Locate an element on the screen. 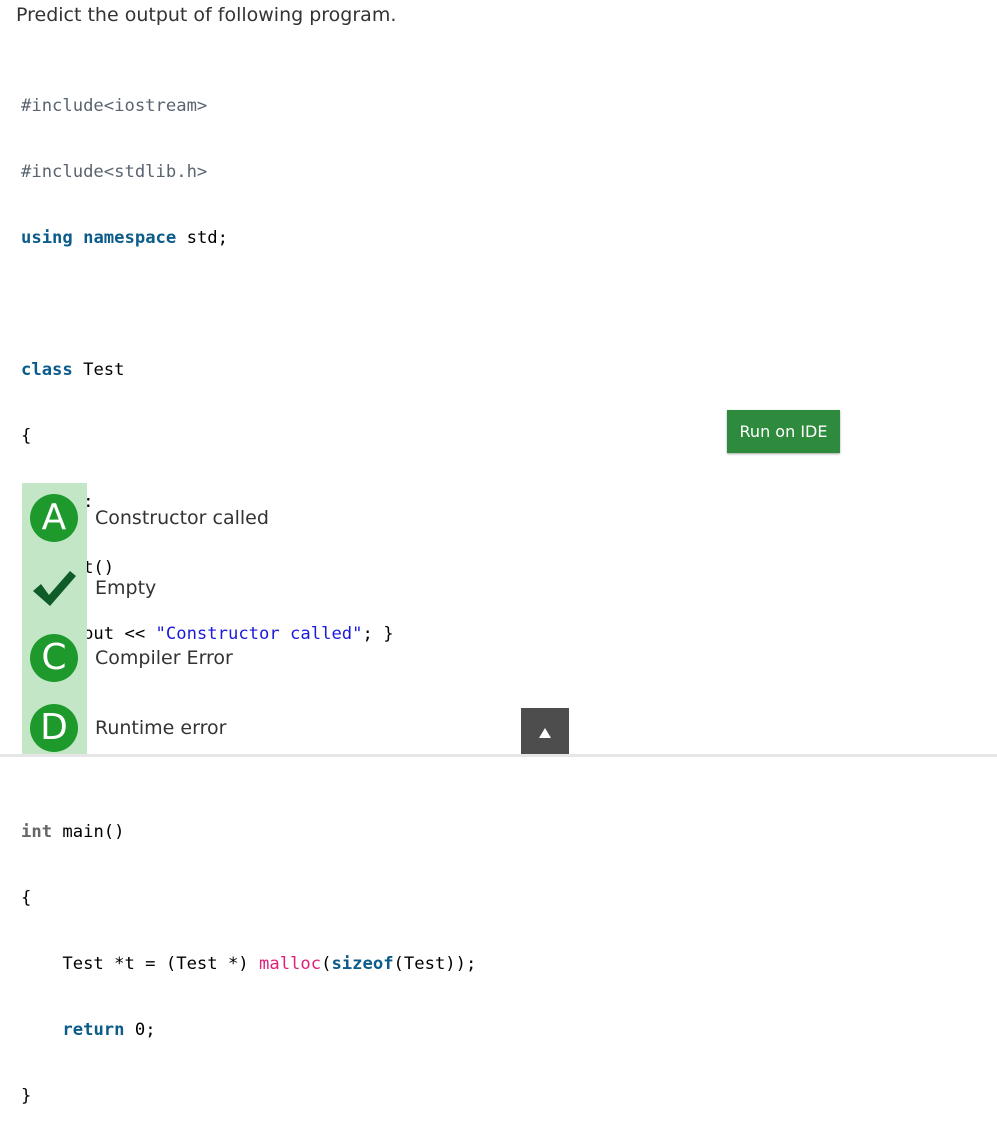  option-d-text: Runtime error is located at coordinates (161, 728).